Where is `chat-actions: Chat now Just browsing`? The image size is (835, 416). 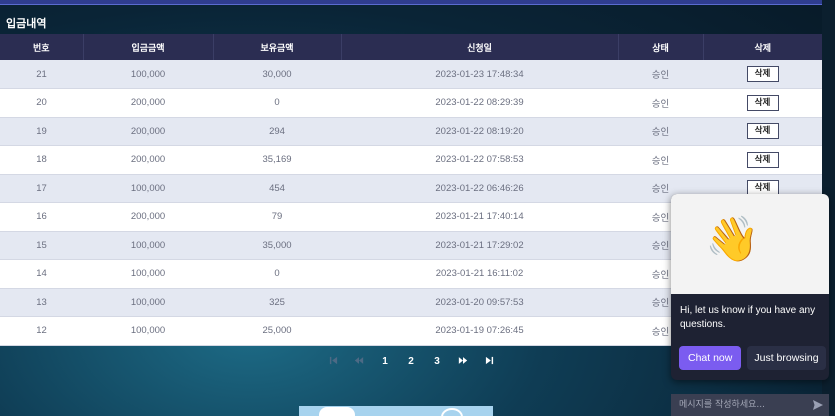
chat-actions: Chat now Just browsing is located at coordinates (752, 358).